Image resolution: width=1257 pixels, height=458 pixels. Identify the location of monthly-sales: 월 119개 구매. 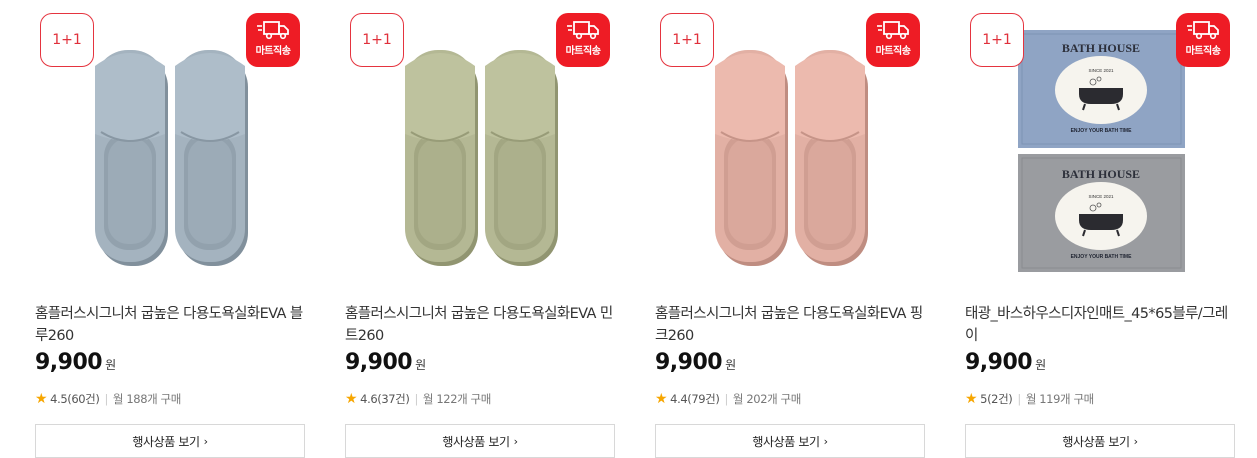
(1059, 399).